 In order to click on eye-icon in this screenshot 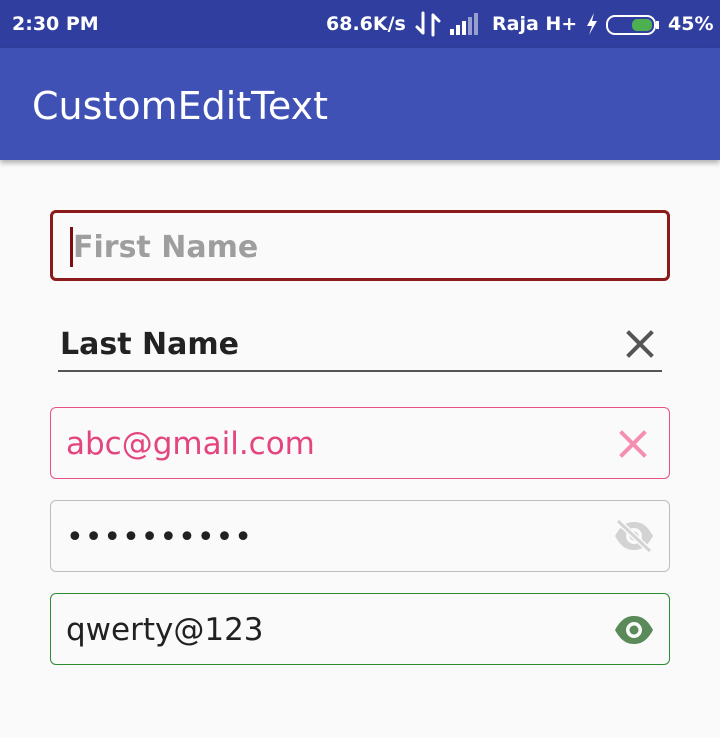, I will do `click(634, 630)`.